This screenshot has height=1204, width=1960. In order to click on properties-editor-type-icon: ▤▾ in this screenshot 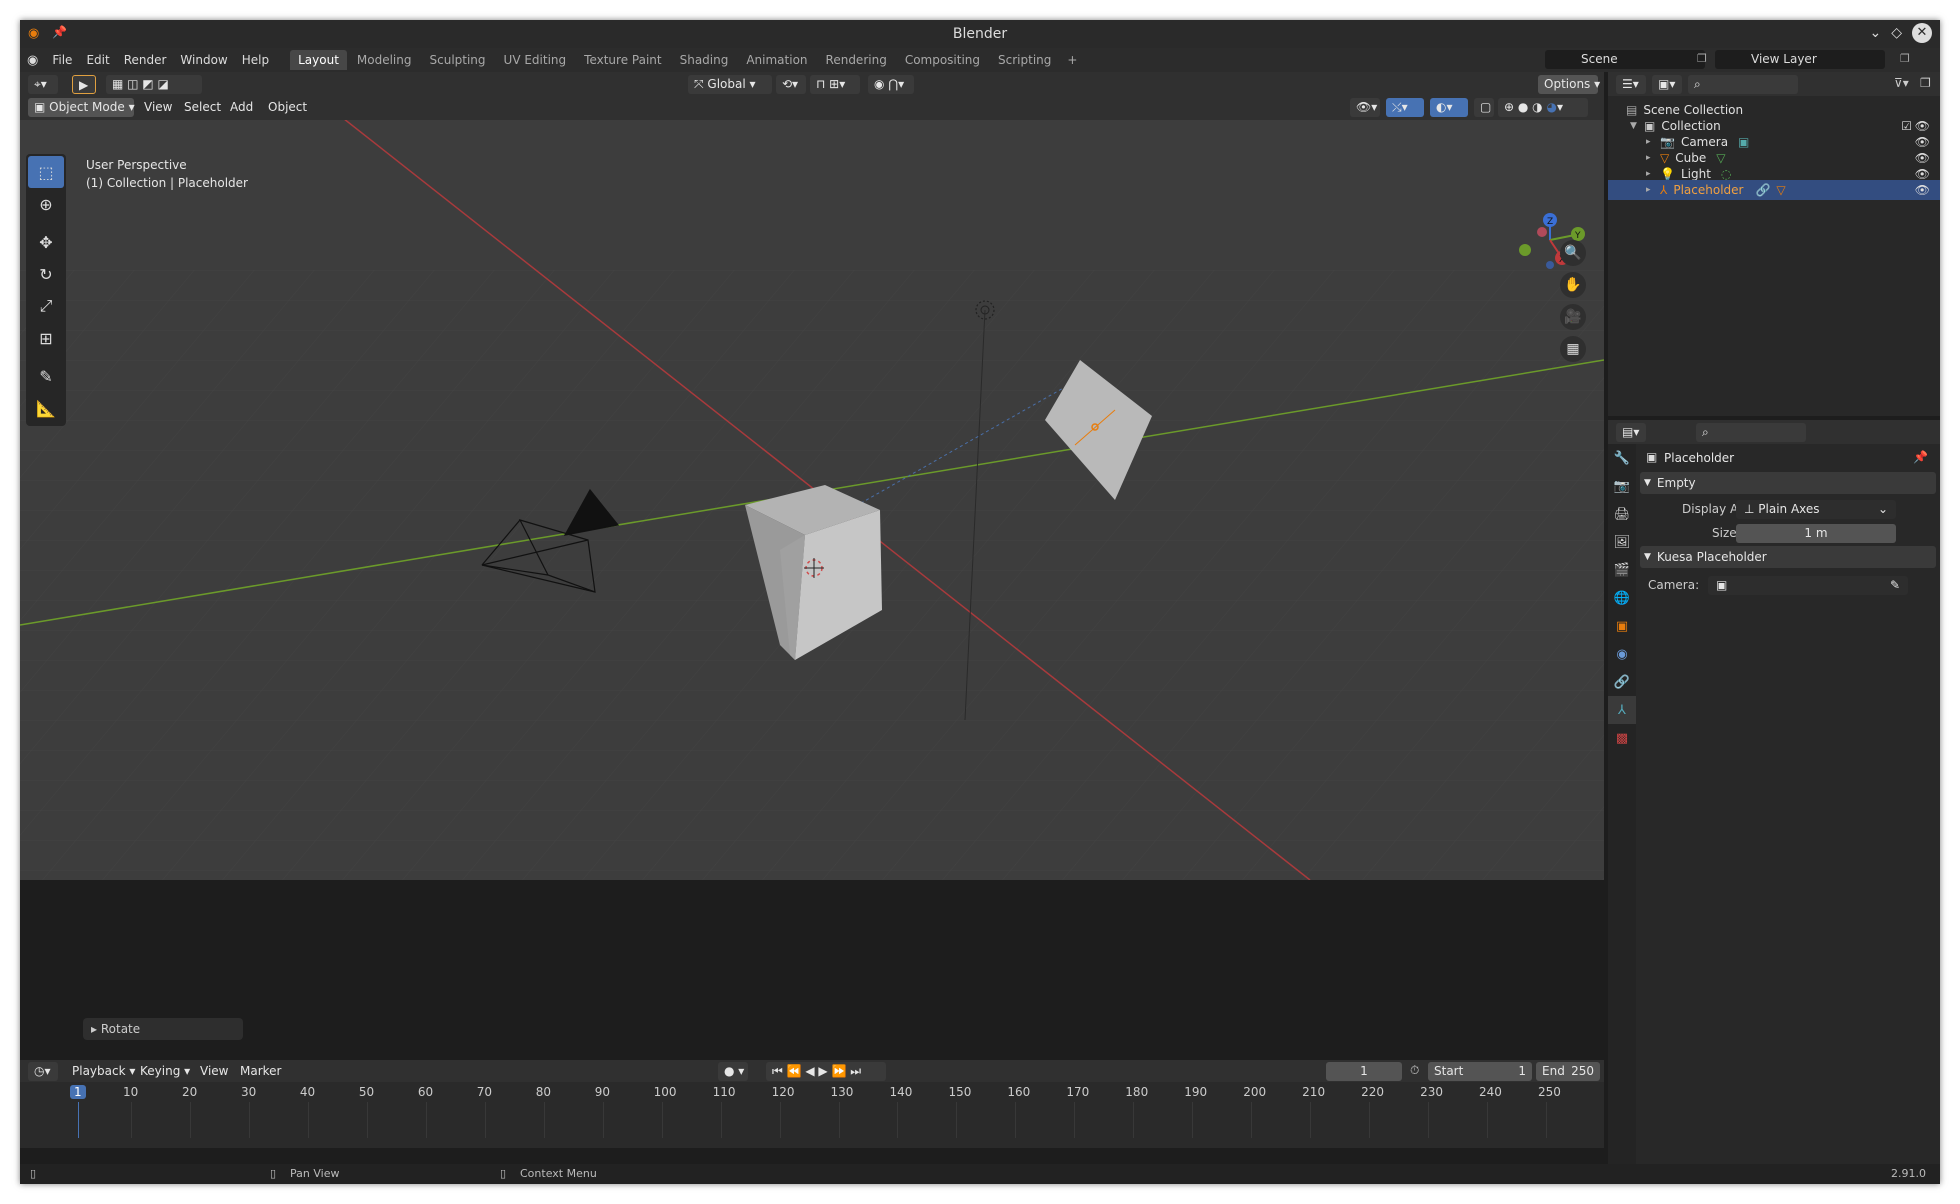, I will do `click(1631, 432)`.